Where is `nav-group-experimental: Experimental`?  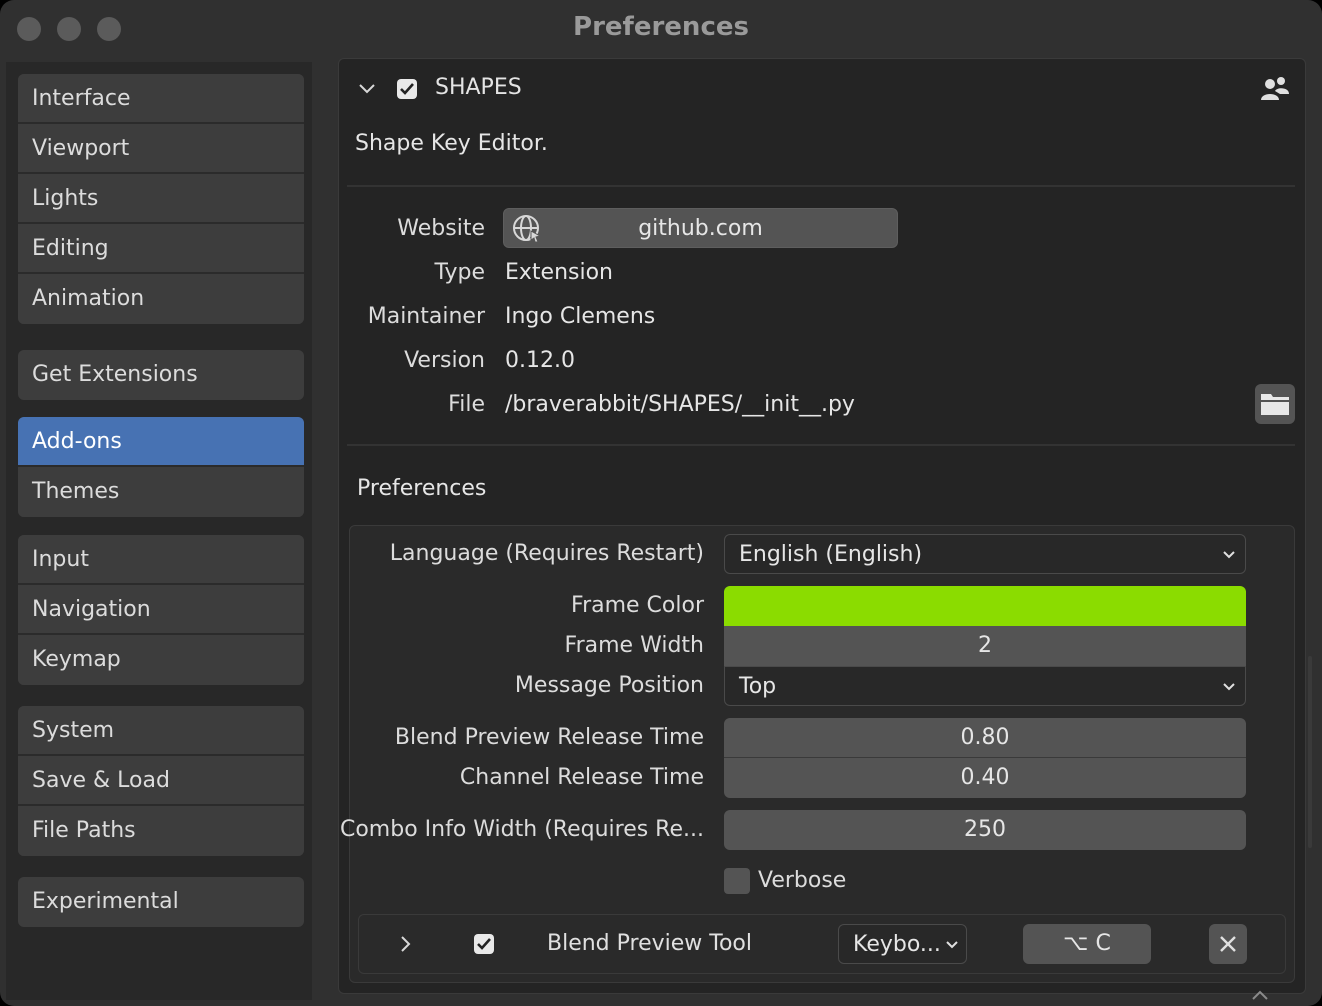 nav-group-experimental: Experimental is located at coordinates (161, 902).